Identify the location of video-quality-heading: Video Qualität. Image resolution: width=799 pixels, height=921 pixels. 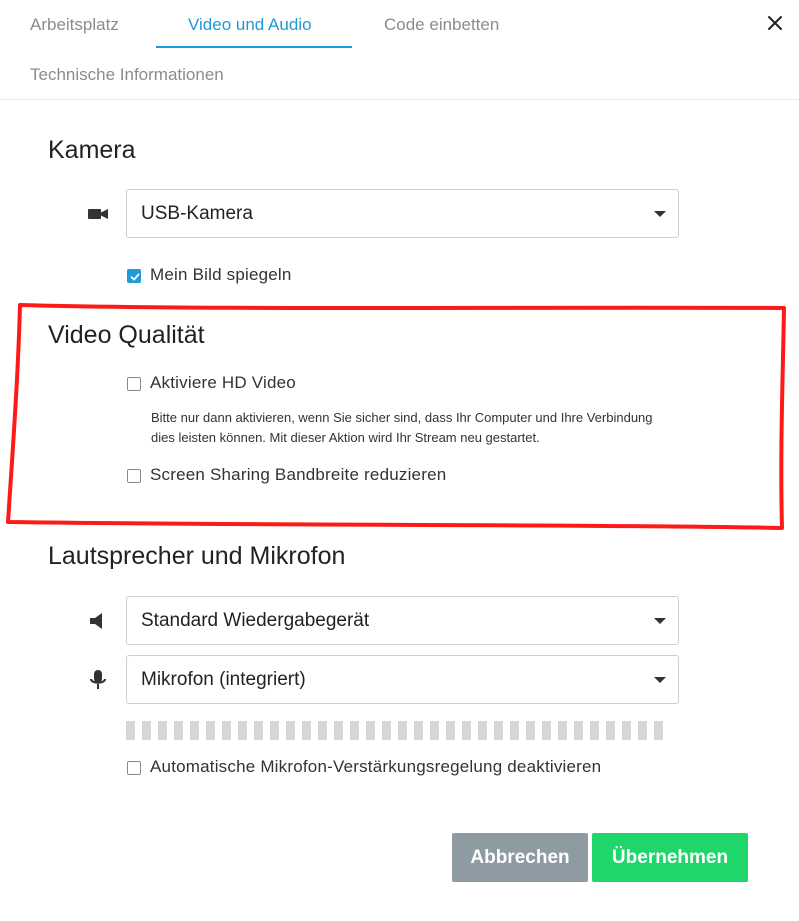
(126, 335).